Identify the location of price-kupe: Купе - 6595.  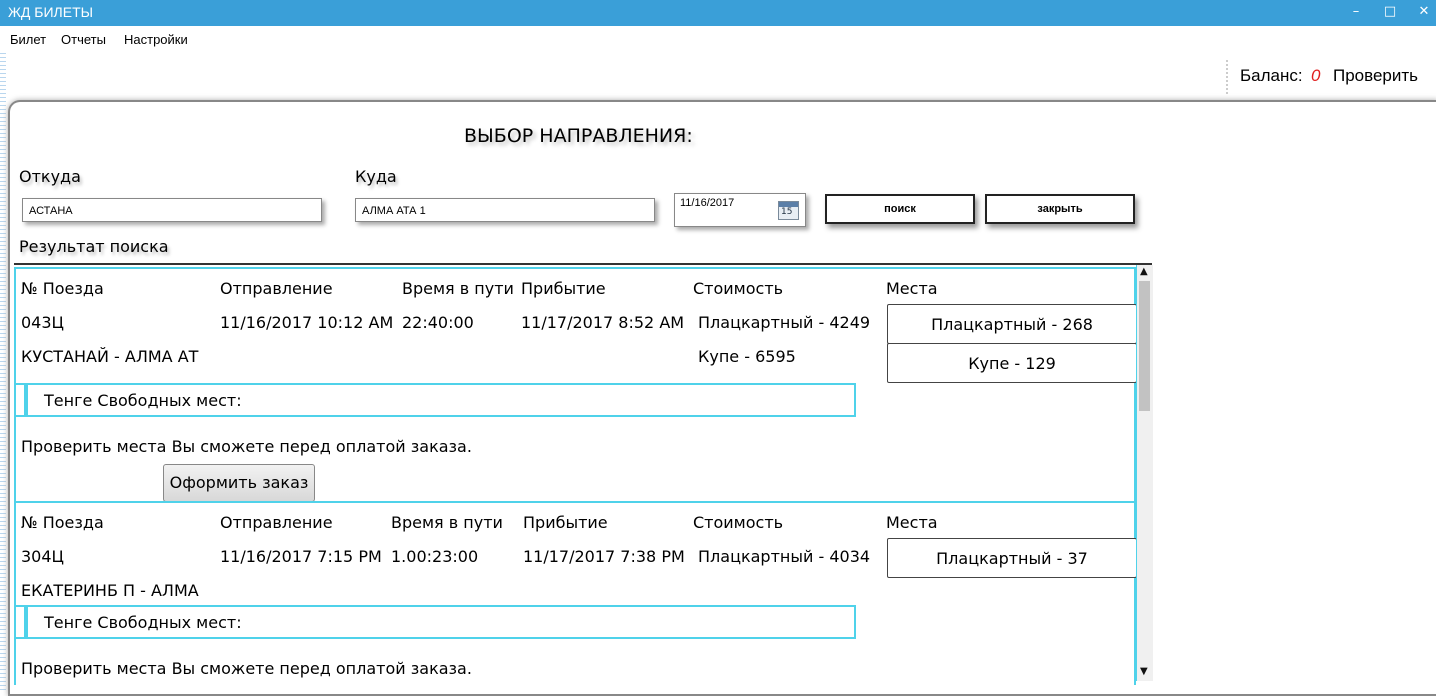
(747, 356).